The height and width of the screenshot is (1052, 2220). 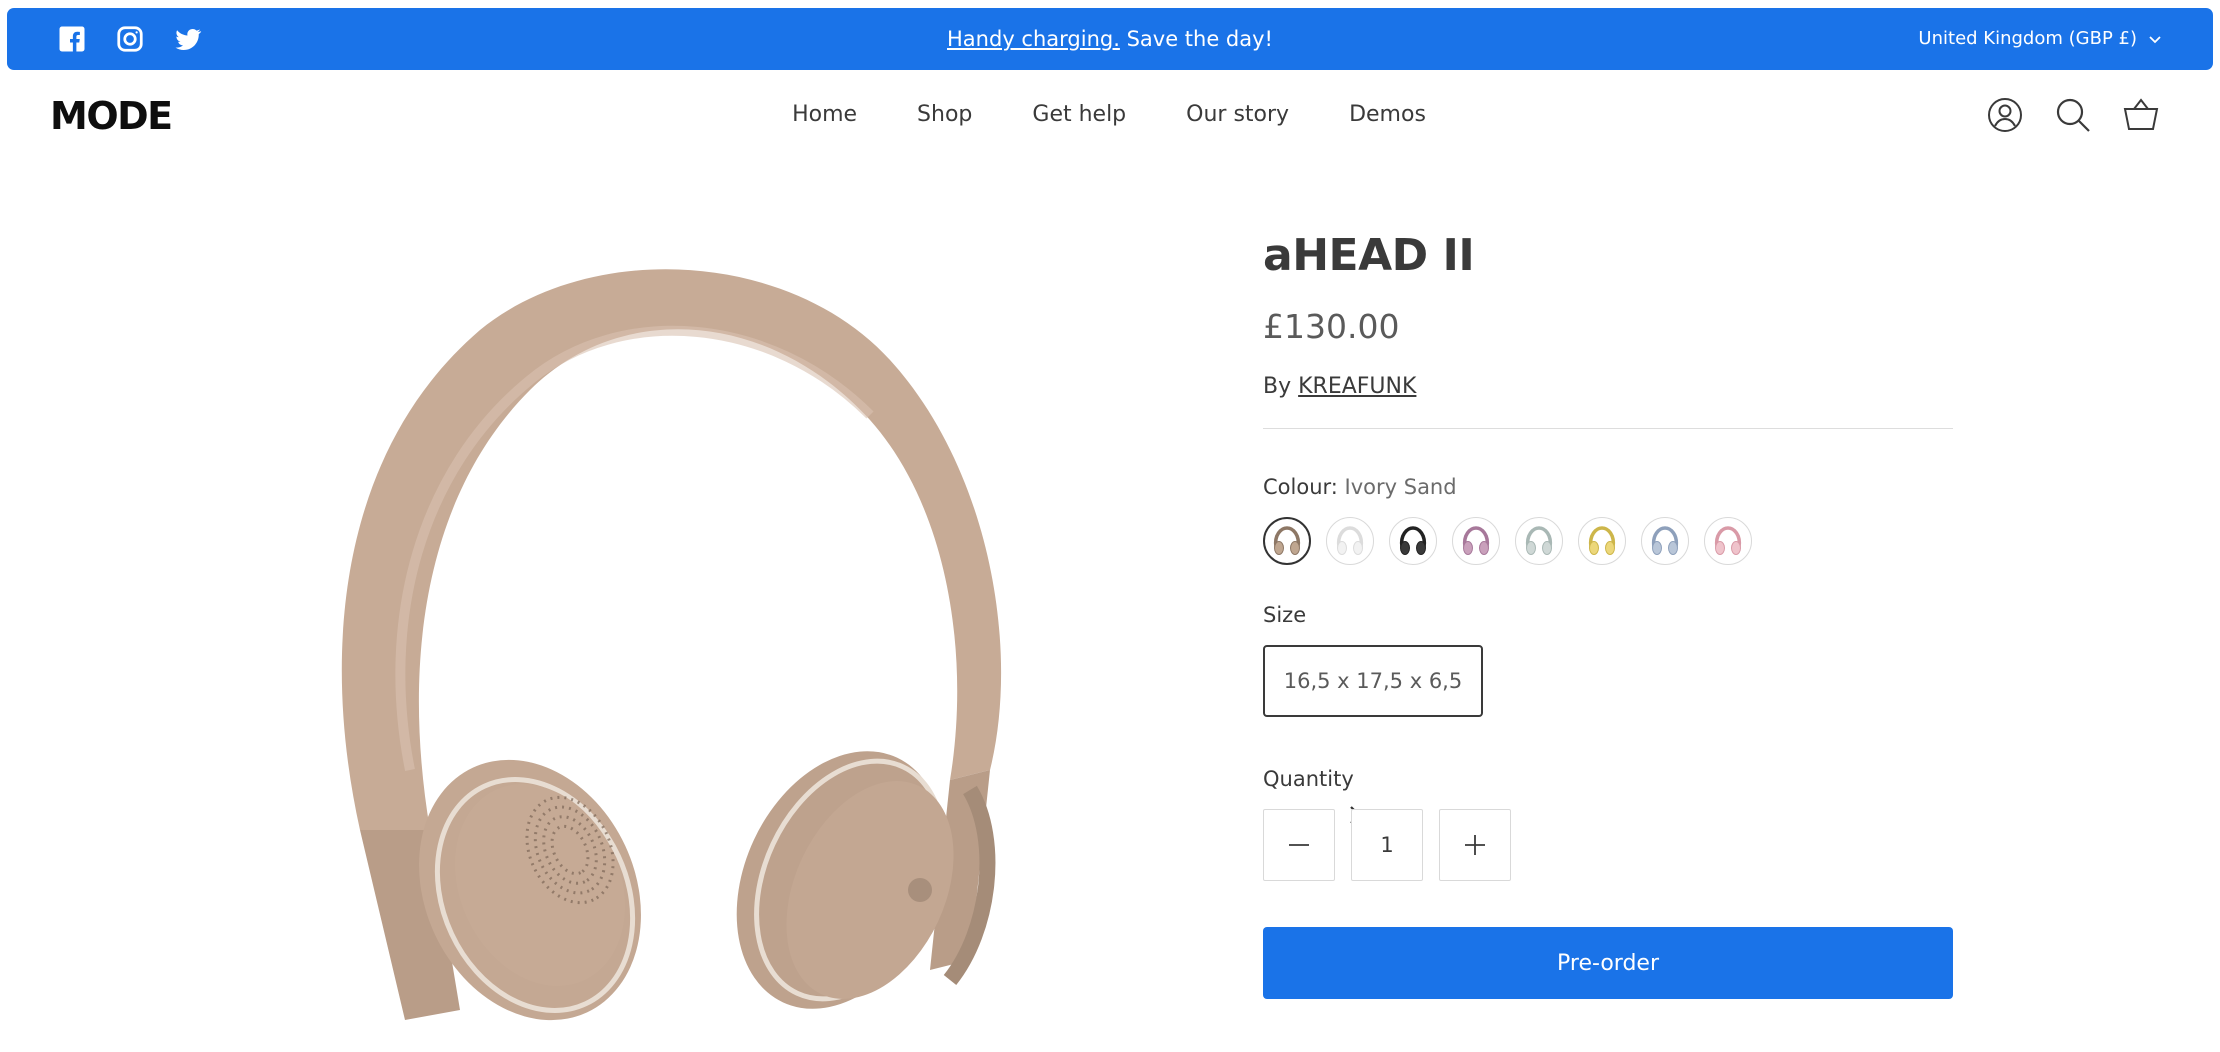 What do you see at coordinates (1357, 386) in the screenshot?
I see `vendor-link: KREAFUNK` at bounding box center [1357, 386].